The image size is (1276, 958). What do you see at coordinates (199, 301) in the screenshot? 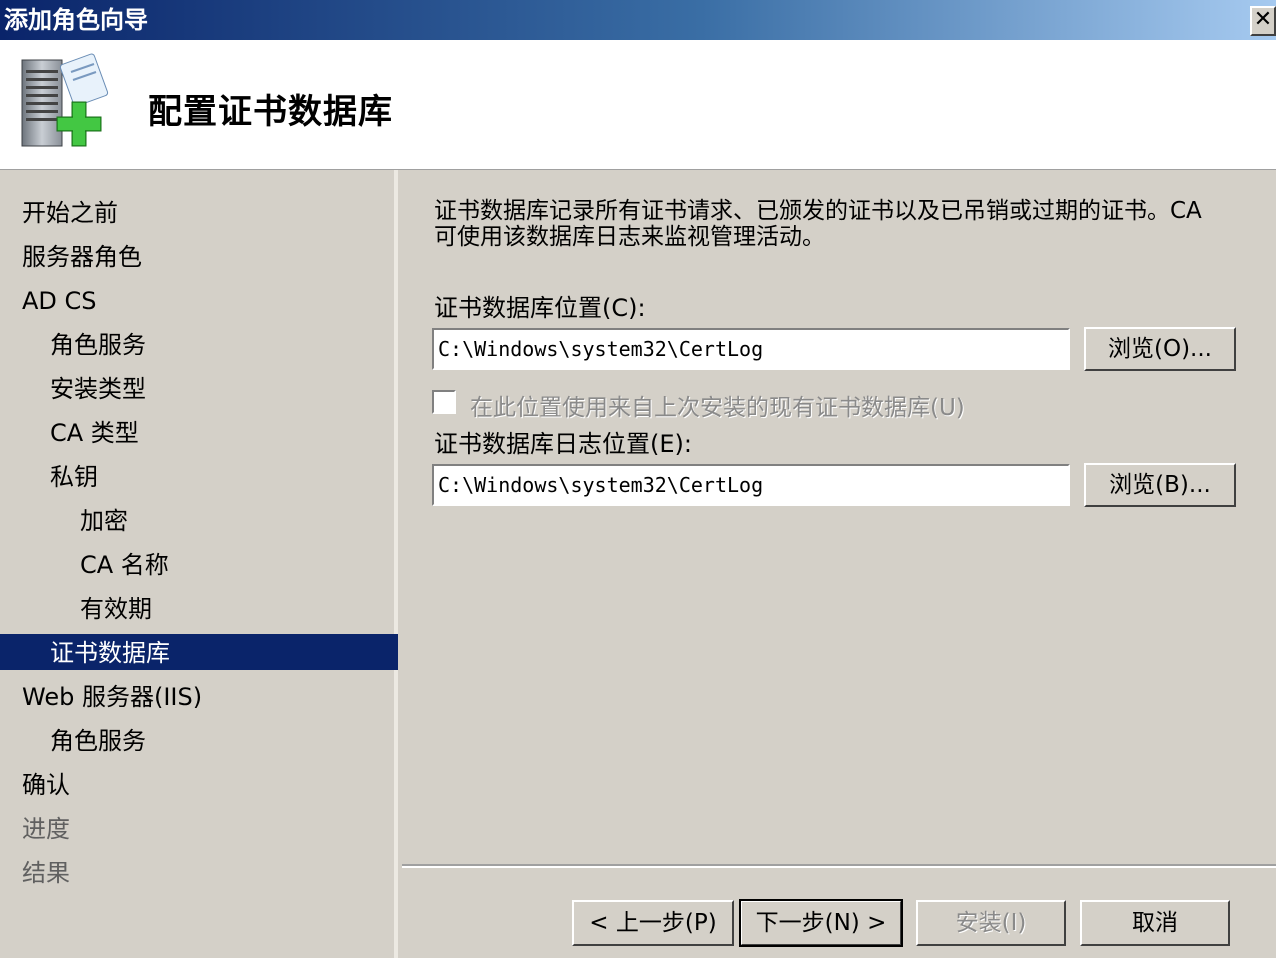
I see `nav-item-ad-cs: AD CS` at bounding box center [199, 301].